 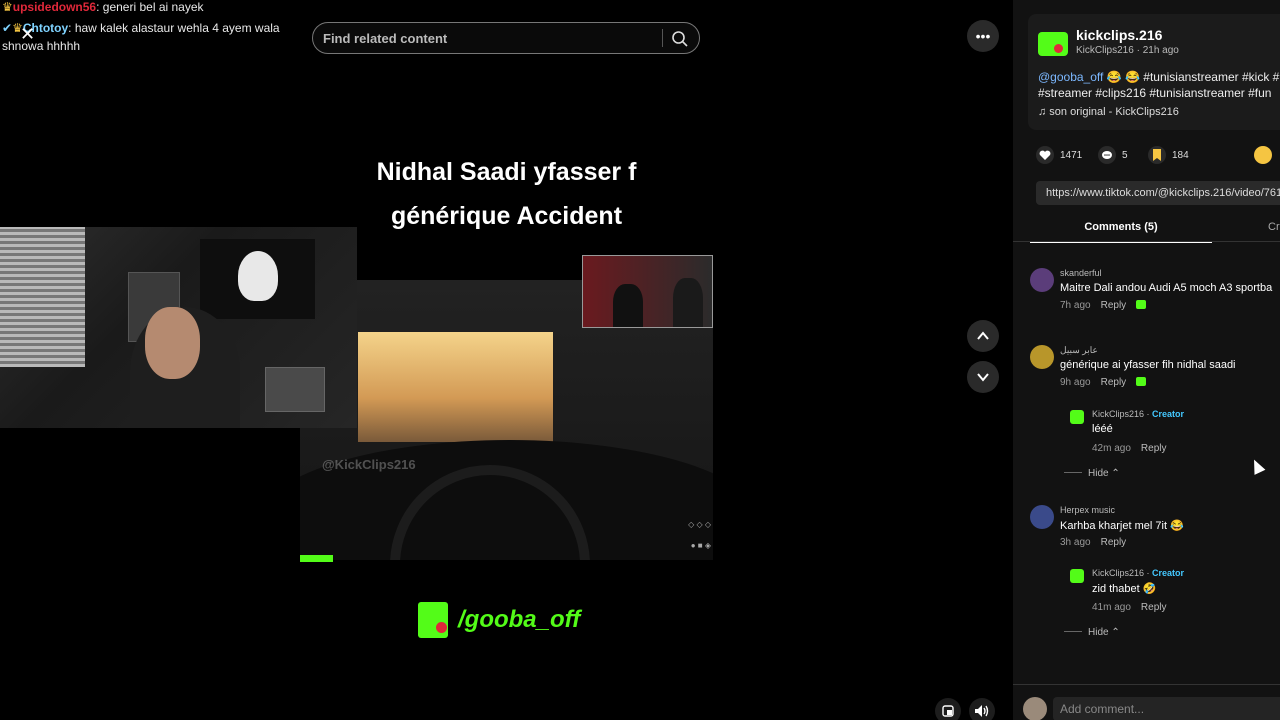 I want to click on post-username: kickclips.216, so click(x=1119, y=35).